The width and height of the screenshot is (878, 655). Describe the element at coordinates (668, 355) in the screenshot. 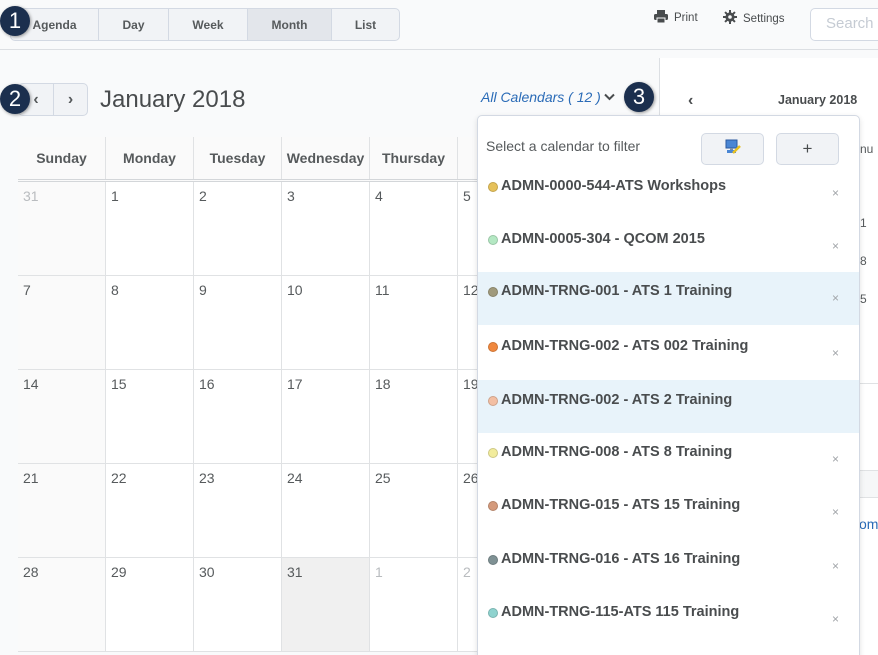

I see `calendar-list-item: ADMN-TRNG-002 - ATS 002 Training ×` at that location.